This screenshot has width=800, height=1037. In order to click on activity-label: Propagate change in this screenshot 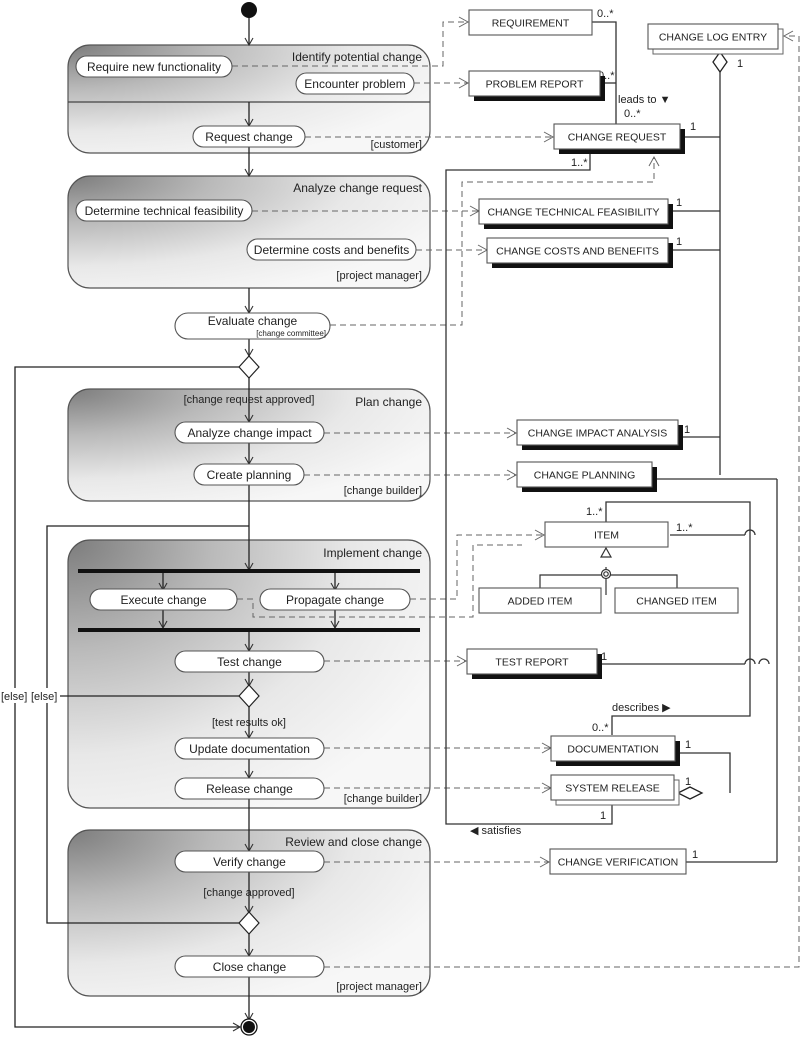, I will do `click(335, 600)`.